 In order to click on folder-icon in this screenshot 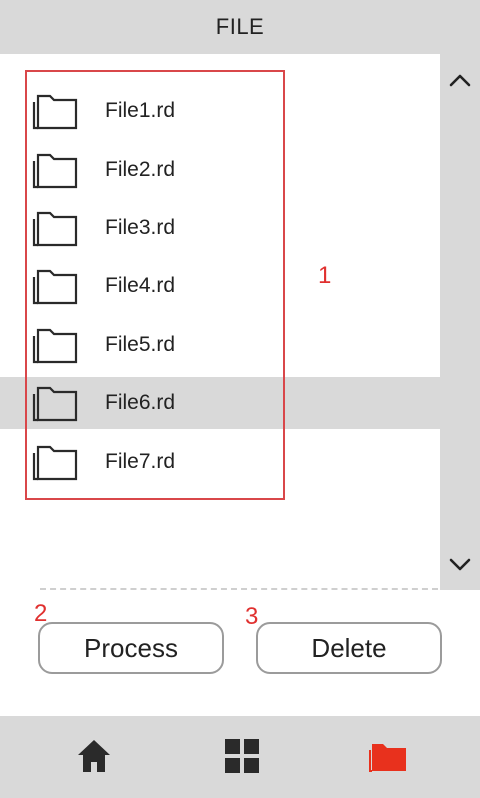, I will do `click(389, 756)`.